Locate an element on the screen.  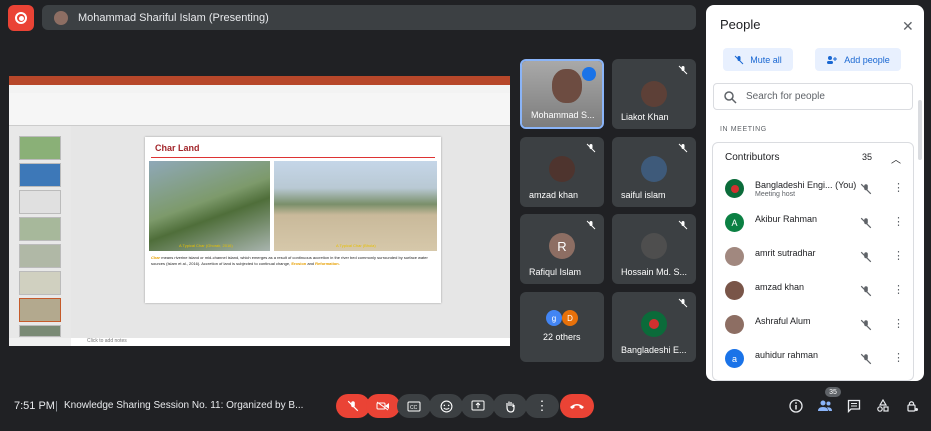
slide-thumbnails is located at coordinates (40, 232).